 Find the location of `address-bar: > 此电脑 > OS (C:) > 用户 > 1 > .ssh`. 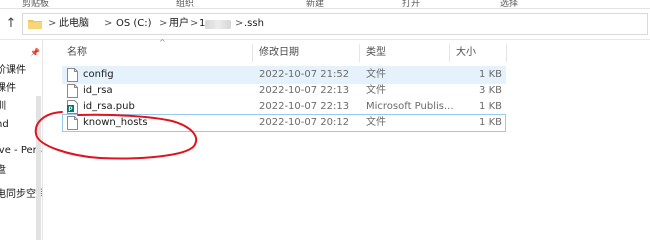

address-bar: > 此电脑 > OS (C:) > 用户 > 1 > .ssh is located at coordinates (335, 24).